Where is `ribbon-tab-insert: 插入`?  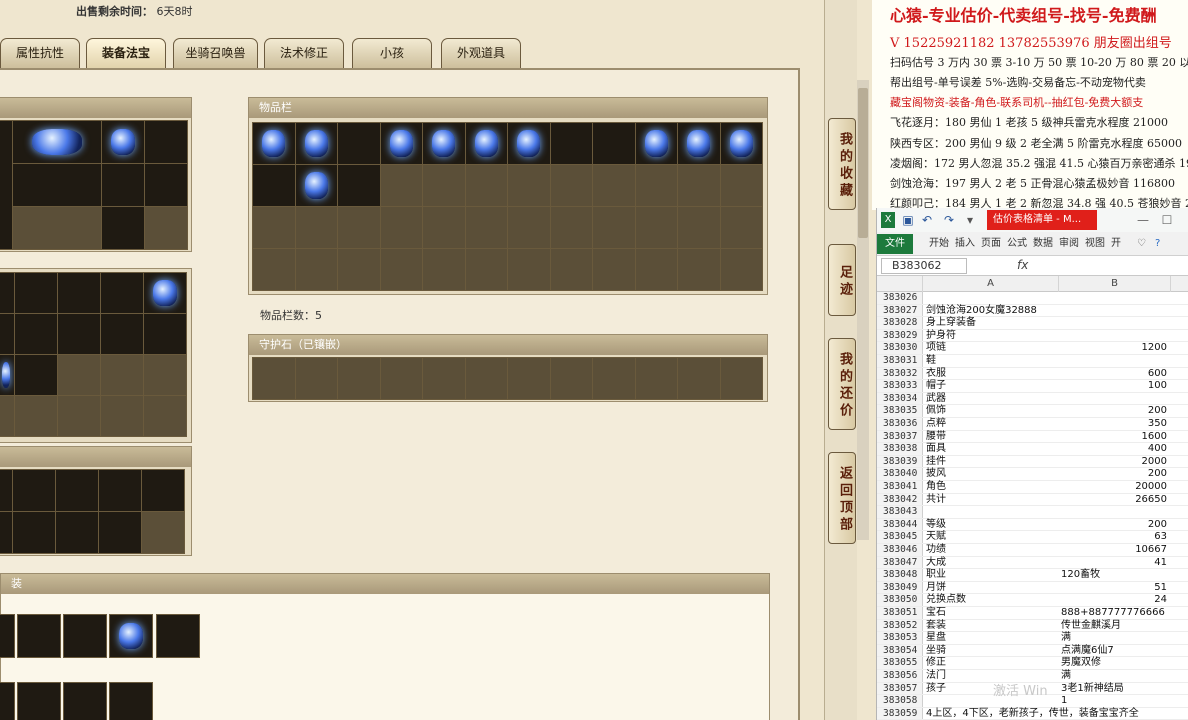 ribbon-tab-insert: 插入 is located at coordinates (965, 244).